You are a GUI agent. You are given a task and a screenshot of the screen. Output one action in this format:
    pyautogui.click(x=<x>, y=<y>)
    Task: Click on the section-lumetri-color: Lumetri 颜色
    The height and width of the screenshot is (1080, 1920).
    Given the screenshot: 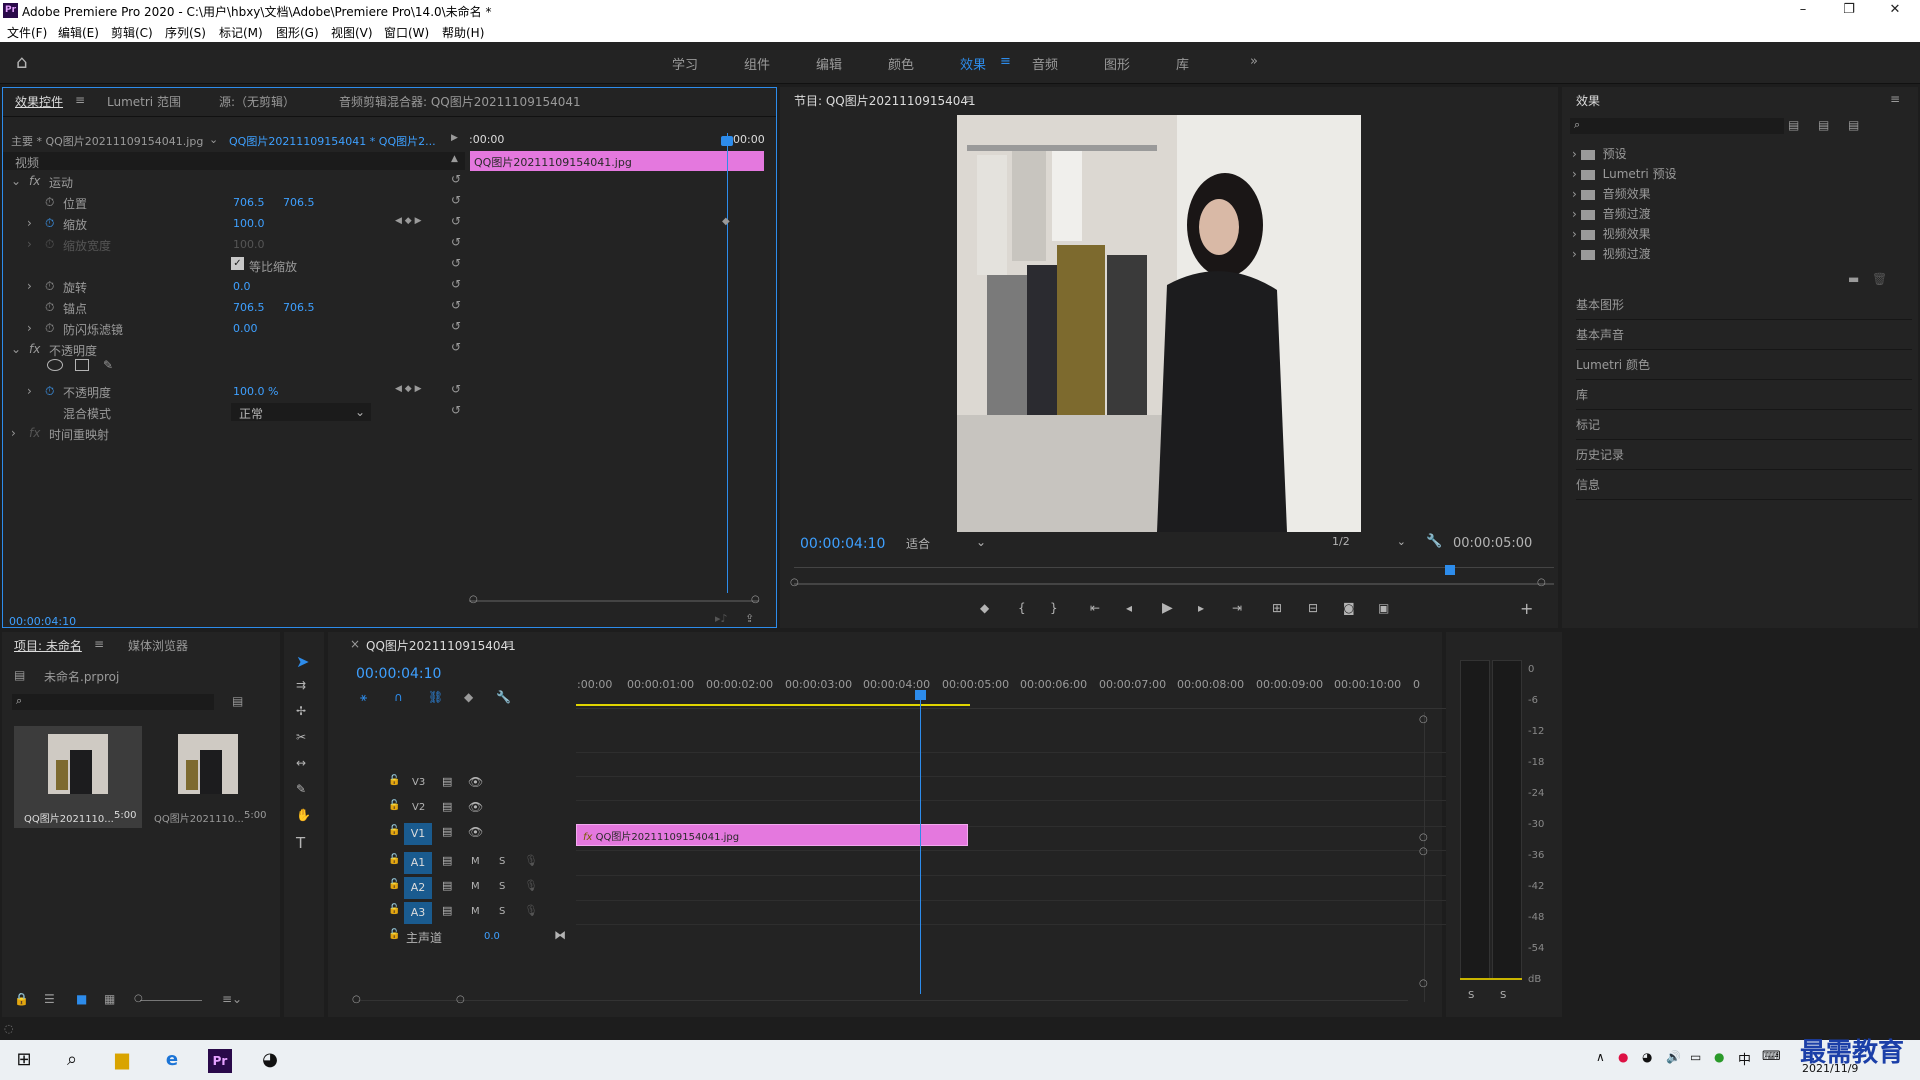 What is the action you would take?
    pyautogui.click(x=1744, y=365)
    